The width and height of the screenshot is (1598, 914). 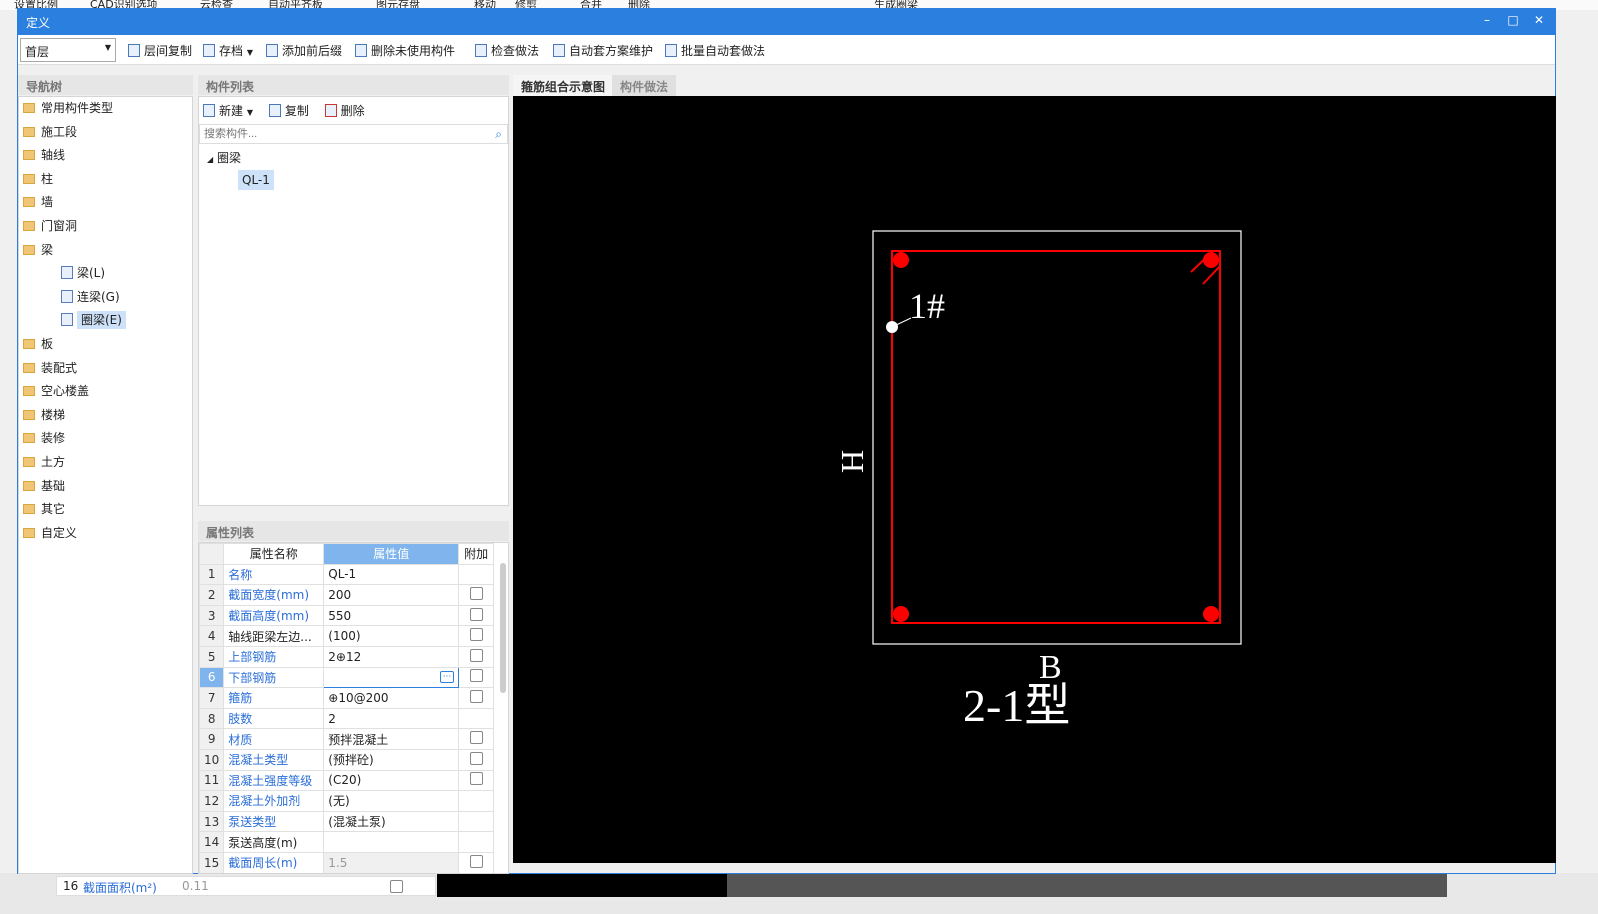 What do you see at coordinates (105, 274) in the screenshot?
I see `nav-item: 梁(L)` at bounding box center [105, 274].